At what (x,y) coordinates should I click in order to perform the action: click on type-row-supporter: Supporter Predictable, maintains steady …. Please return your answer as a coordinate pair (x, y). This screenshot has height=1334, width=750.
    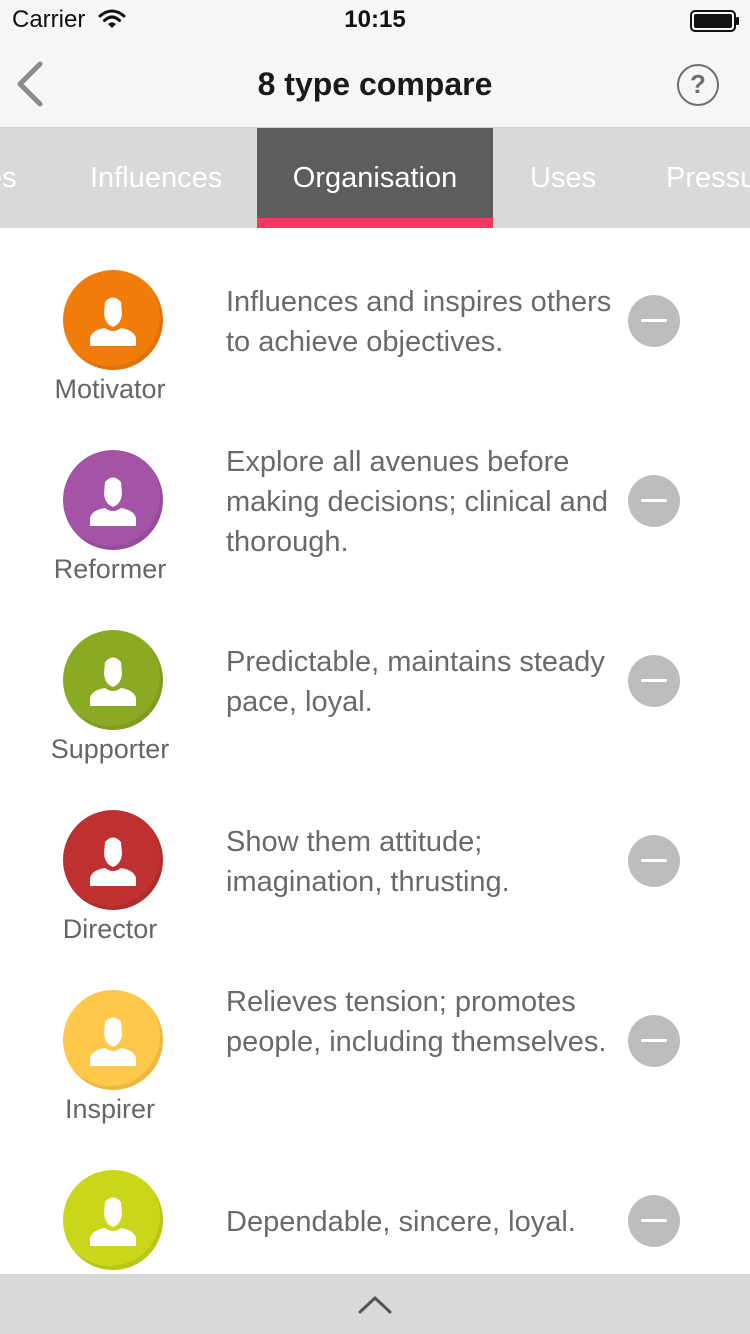
    Looking at the image, I should click on (375, 678).